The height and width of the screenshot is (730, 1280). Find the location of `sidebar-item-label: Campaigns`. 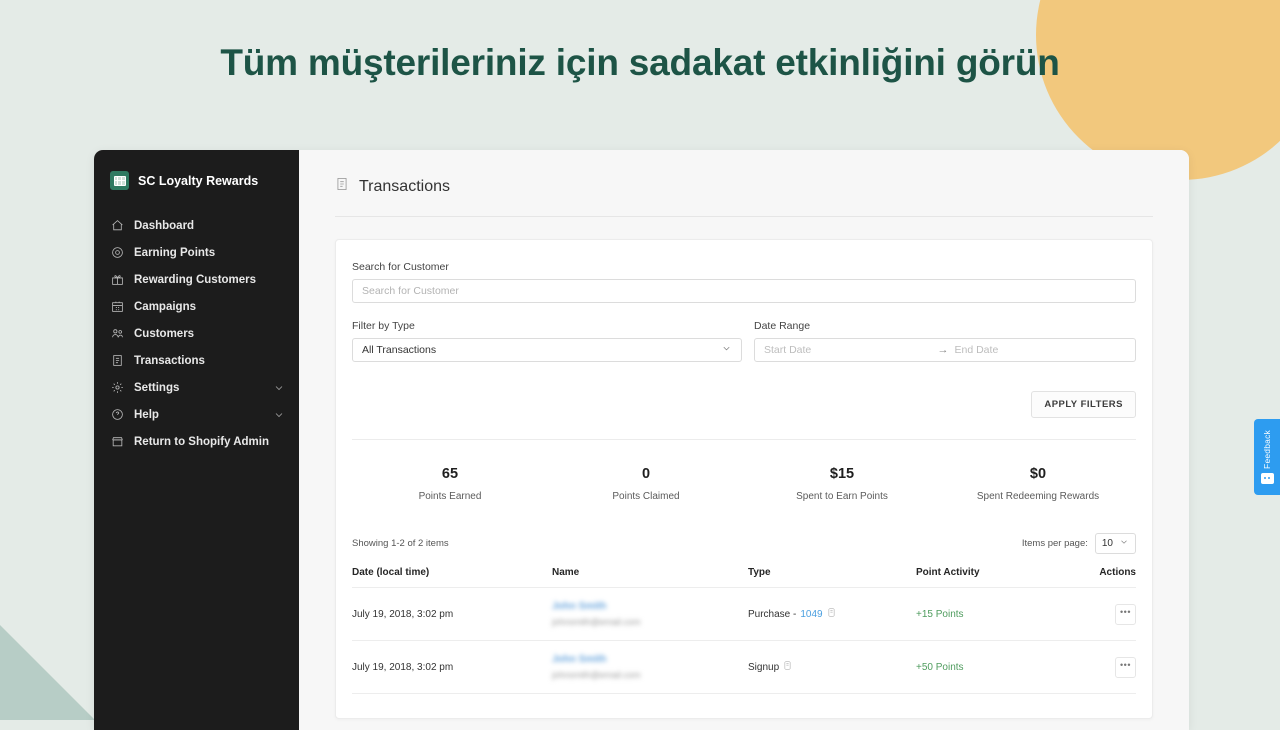

sidebar-item-label: Campaigns is located at coordinates (165, 306).